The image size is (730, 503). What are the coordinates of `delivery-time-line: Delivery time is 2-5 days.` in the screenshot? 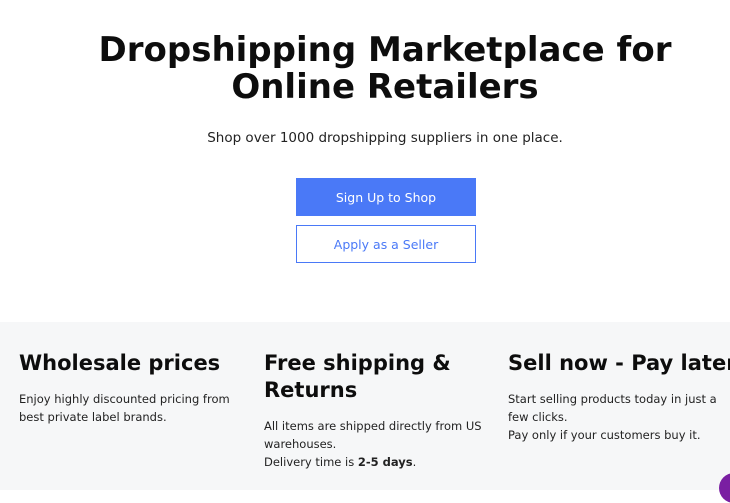 It's located at (376, 462).